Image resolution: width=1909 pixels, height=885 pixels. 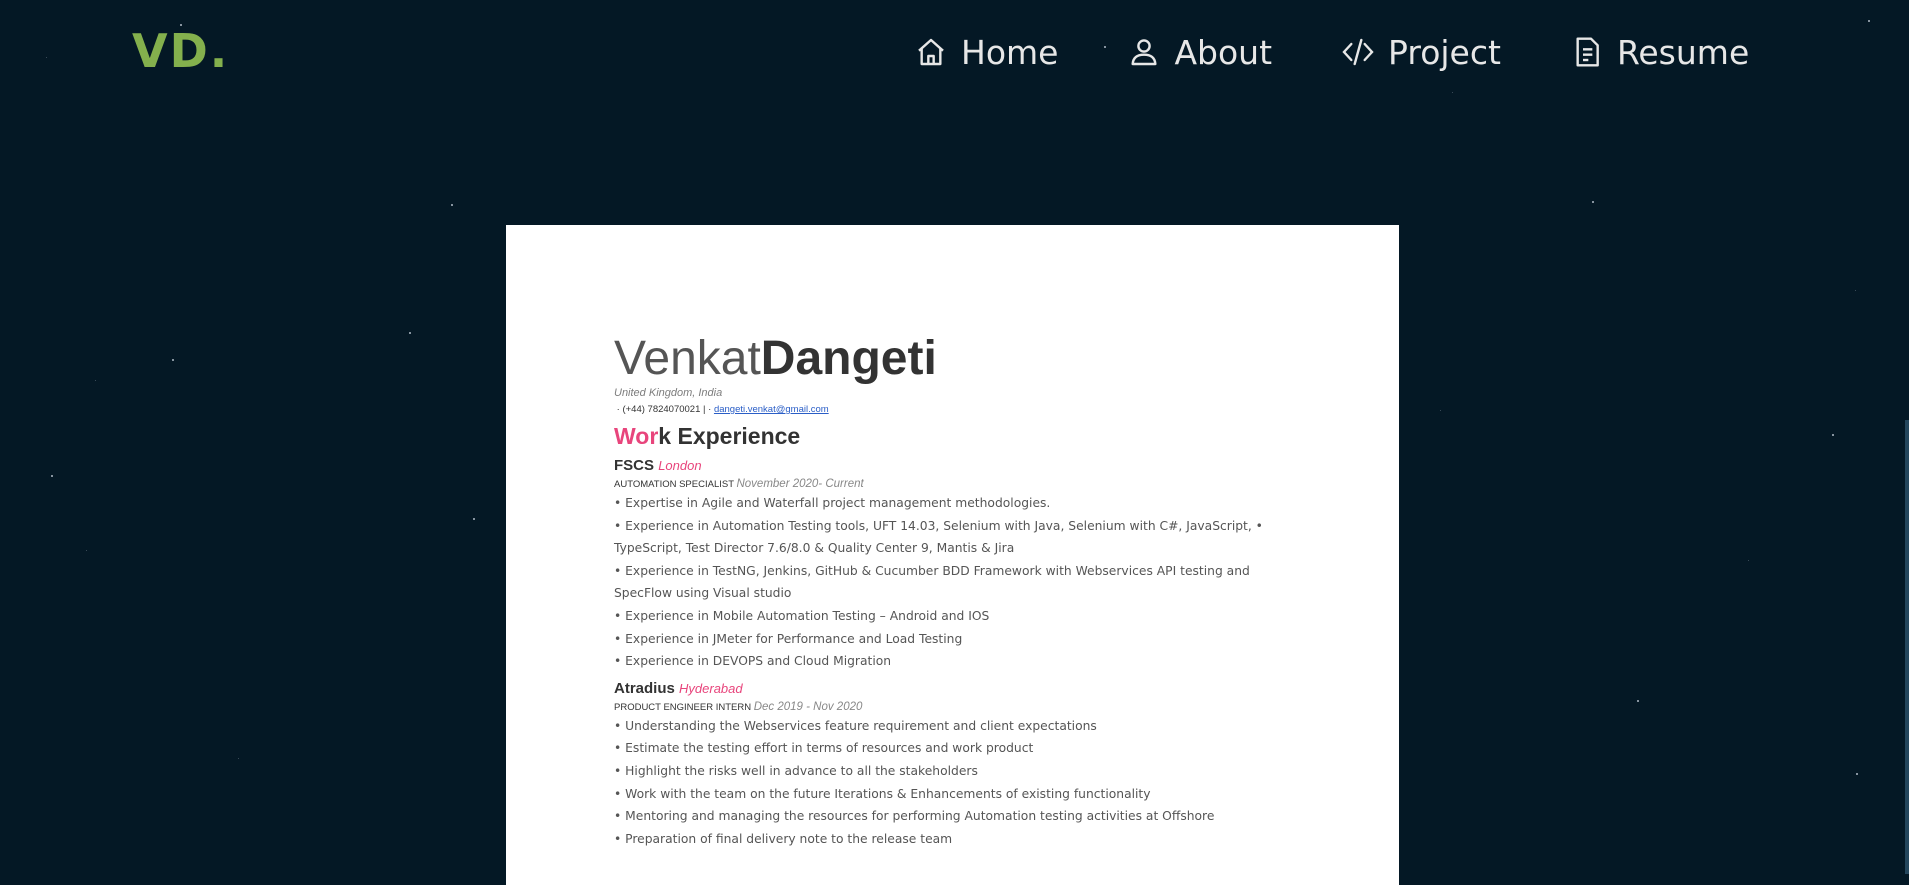 What do you see at coordinates (674, 484) in the screenshot?
I see `role-title: Automation Specialist` at bounding box center [674, 484].